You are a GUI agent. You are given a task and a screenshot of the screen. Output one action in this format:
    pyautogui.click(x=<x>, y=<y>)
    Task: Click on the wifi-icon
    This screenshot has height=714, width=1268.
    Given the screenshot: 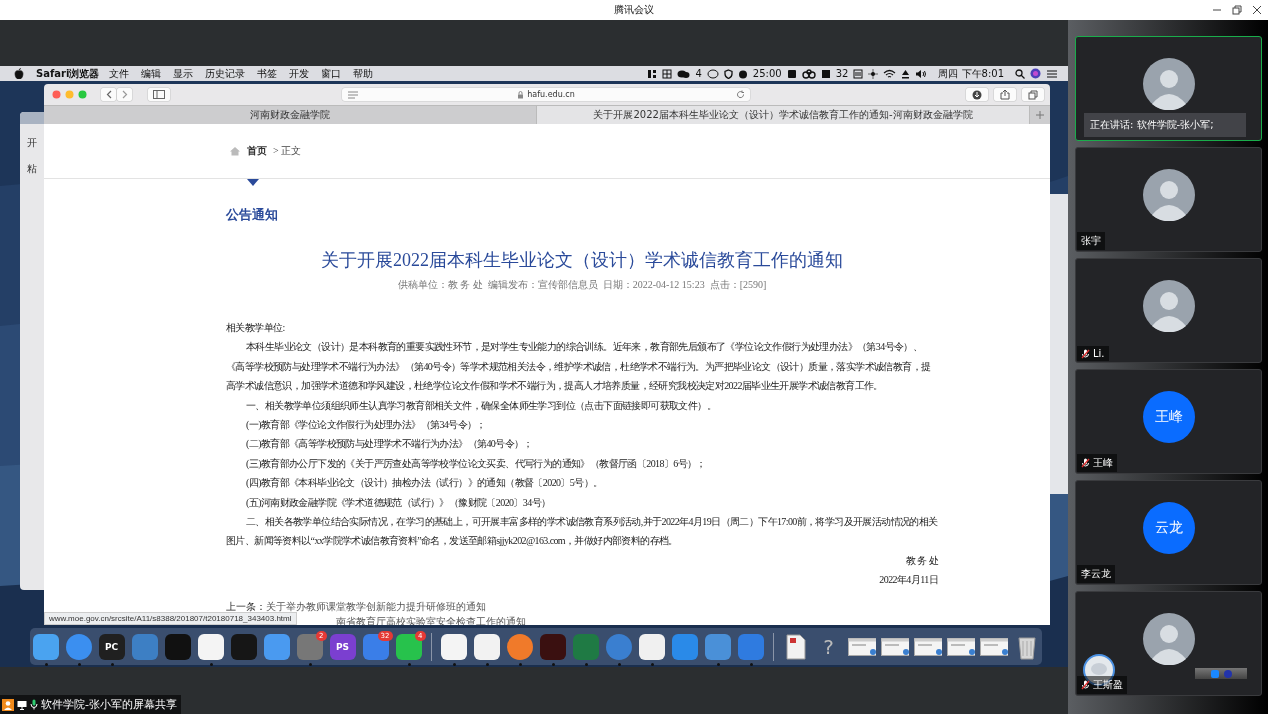 What is the action you would take?
    pyautogui.click(x=890, y=73)
    